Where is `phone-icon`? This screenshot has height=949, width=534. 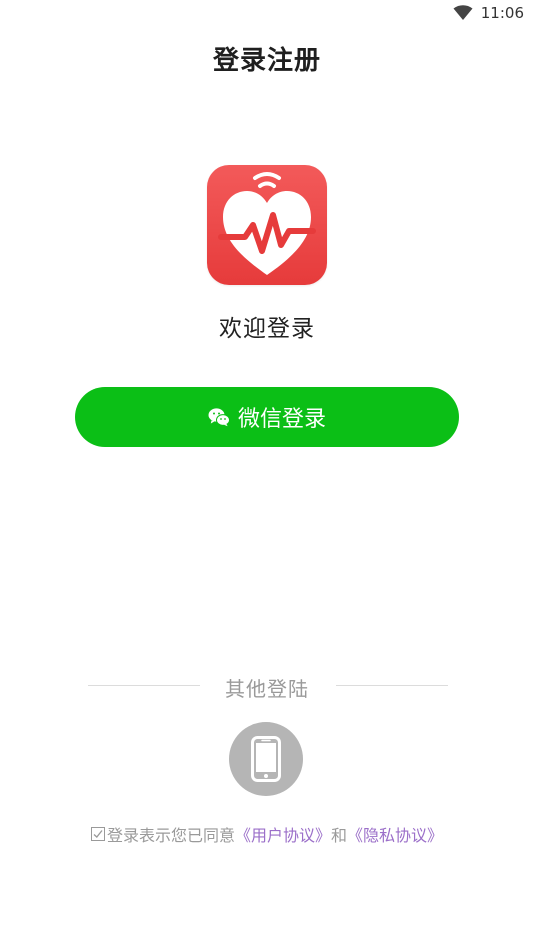 phone-icon is located at coordinates (266, 759).